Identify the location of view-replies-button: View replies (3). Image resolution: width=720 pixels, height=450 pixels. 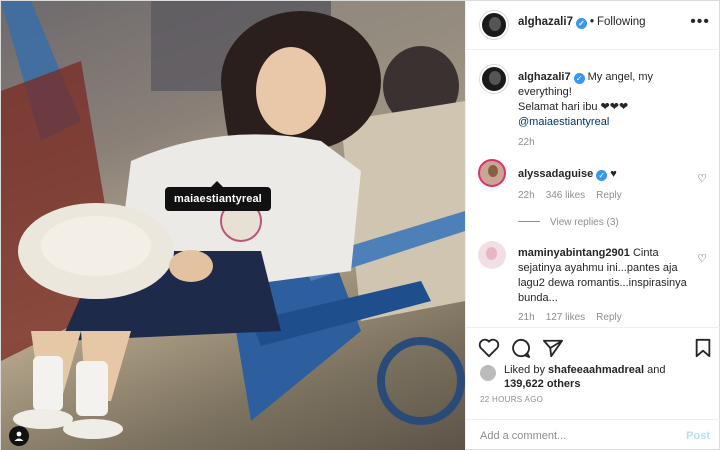
(568, 222).